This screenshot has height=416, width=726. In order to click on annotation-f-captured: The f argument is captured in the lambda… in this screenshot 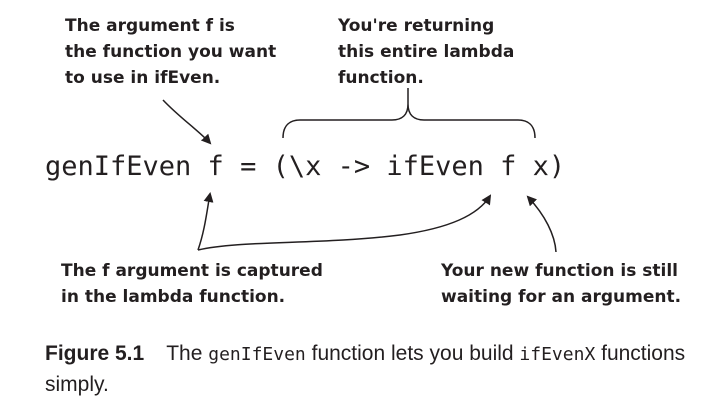, I will do `click(192, 284)`.